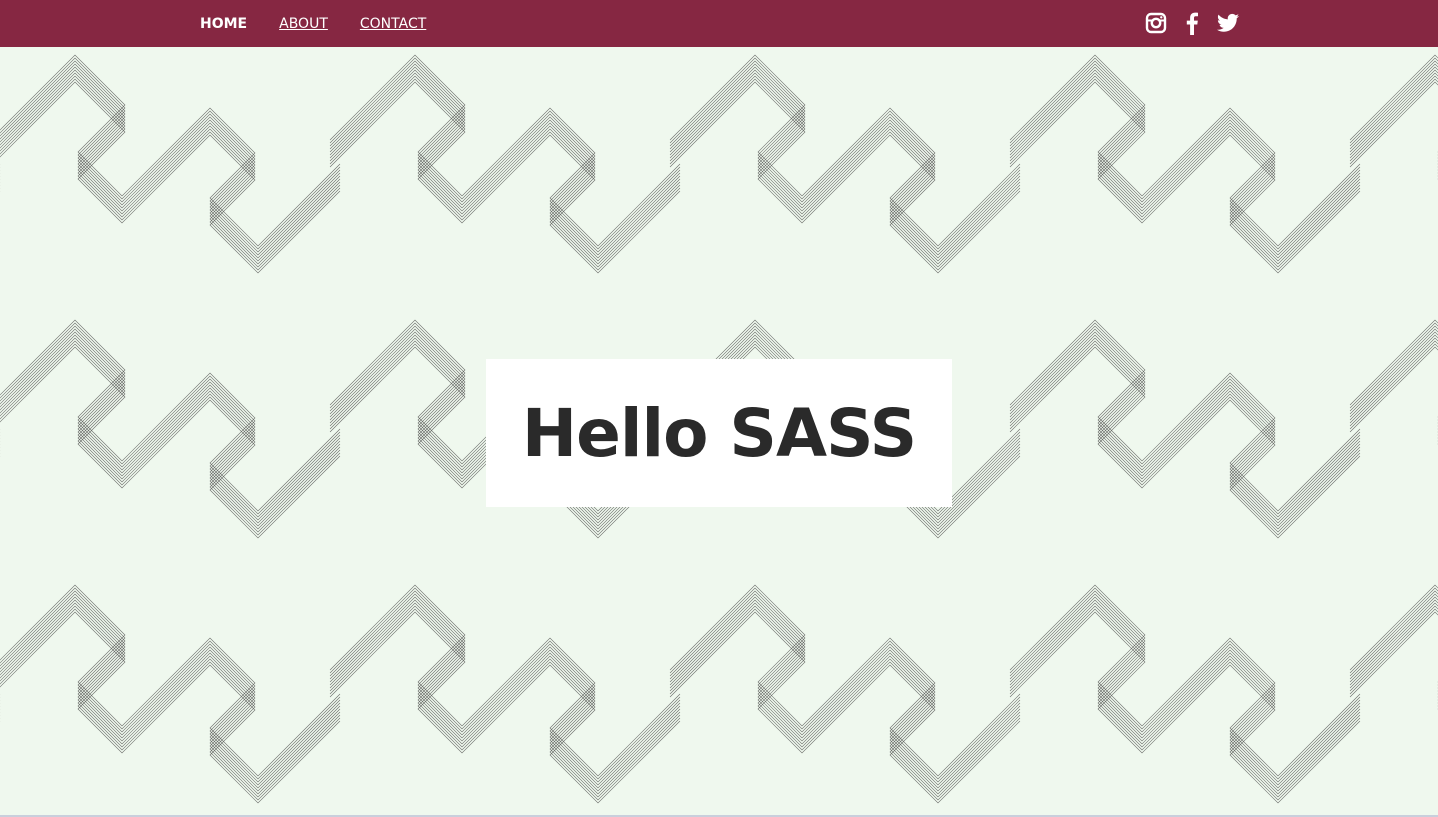  What do you see at coordinates (329, 23) in the screenshot?
I see `main-nav: HOME ABOUT CONTACT` at bounding box center [329, 23].